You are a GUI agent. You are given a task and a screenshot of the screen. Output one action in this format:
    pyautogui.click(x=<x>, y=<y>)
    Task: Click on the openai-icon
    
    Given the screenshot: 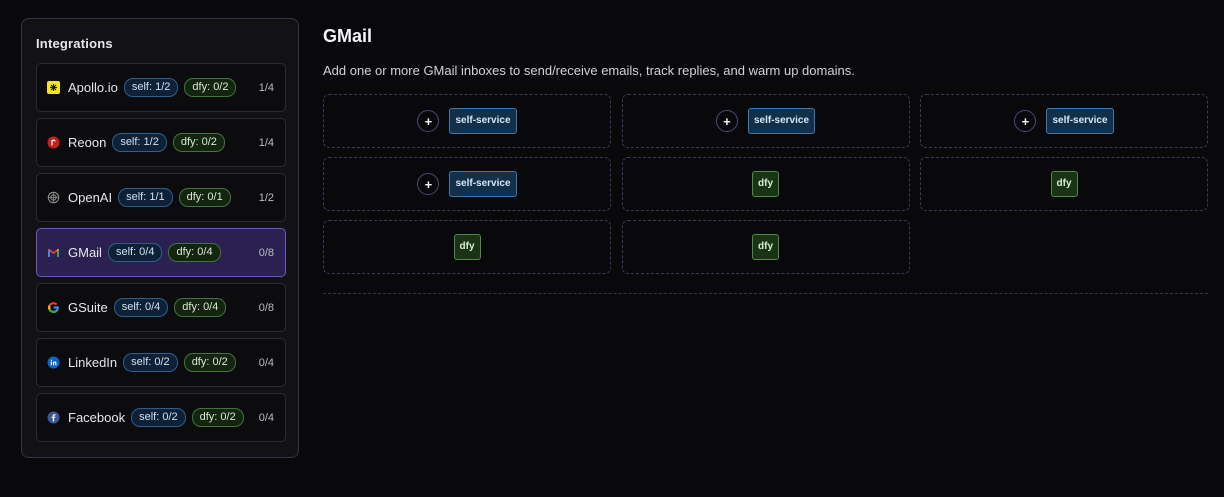 What is the action you would take?
    pyautogui.click(x=53, y=197)
    